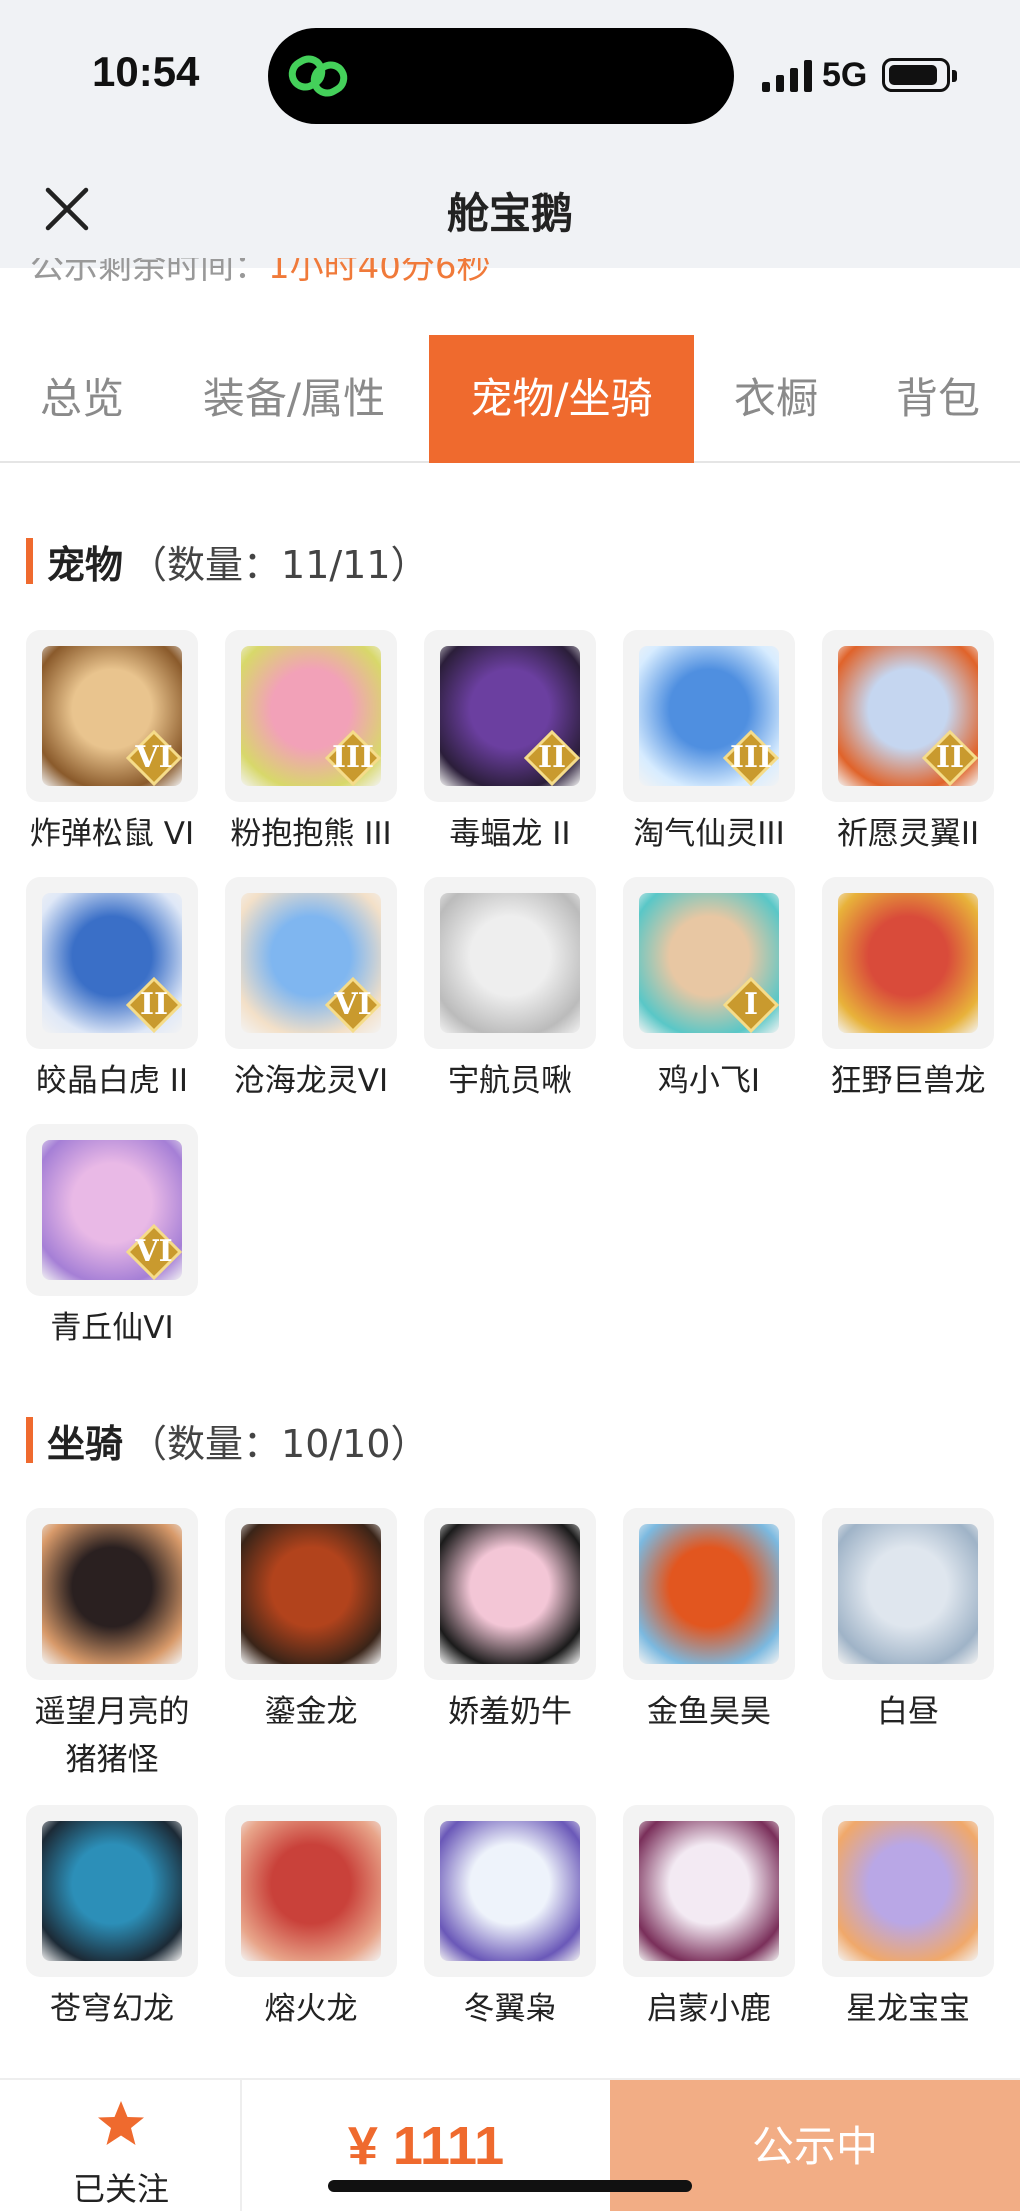 The image size is (1020, 2211). I want to click on pet-name: 沧海龙灵VI, so click(311, 1081).